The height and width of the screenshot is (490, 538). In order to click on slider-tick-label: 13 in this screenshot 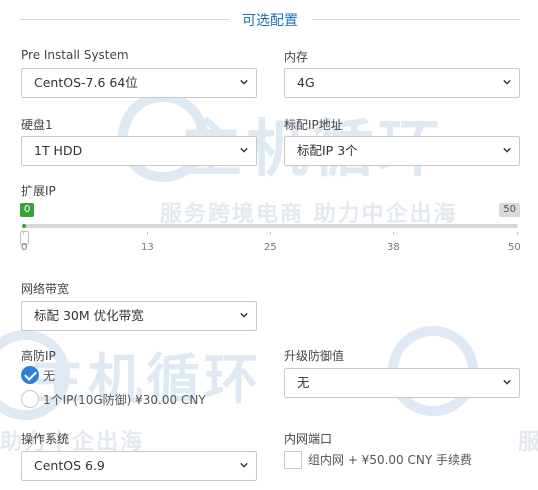, I will do `click(147, 247)`.